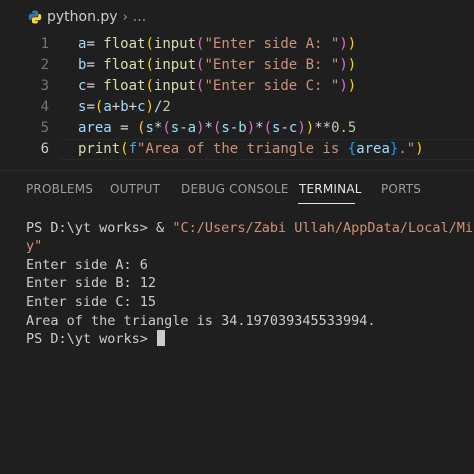  I want to click on code-line: 2 b= float(input("Enter side B: ")), so click(237, 65).